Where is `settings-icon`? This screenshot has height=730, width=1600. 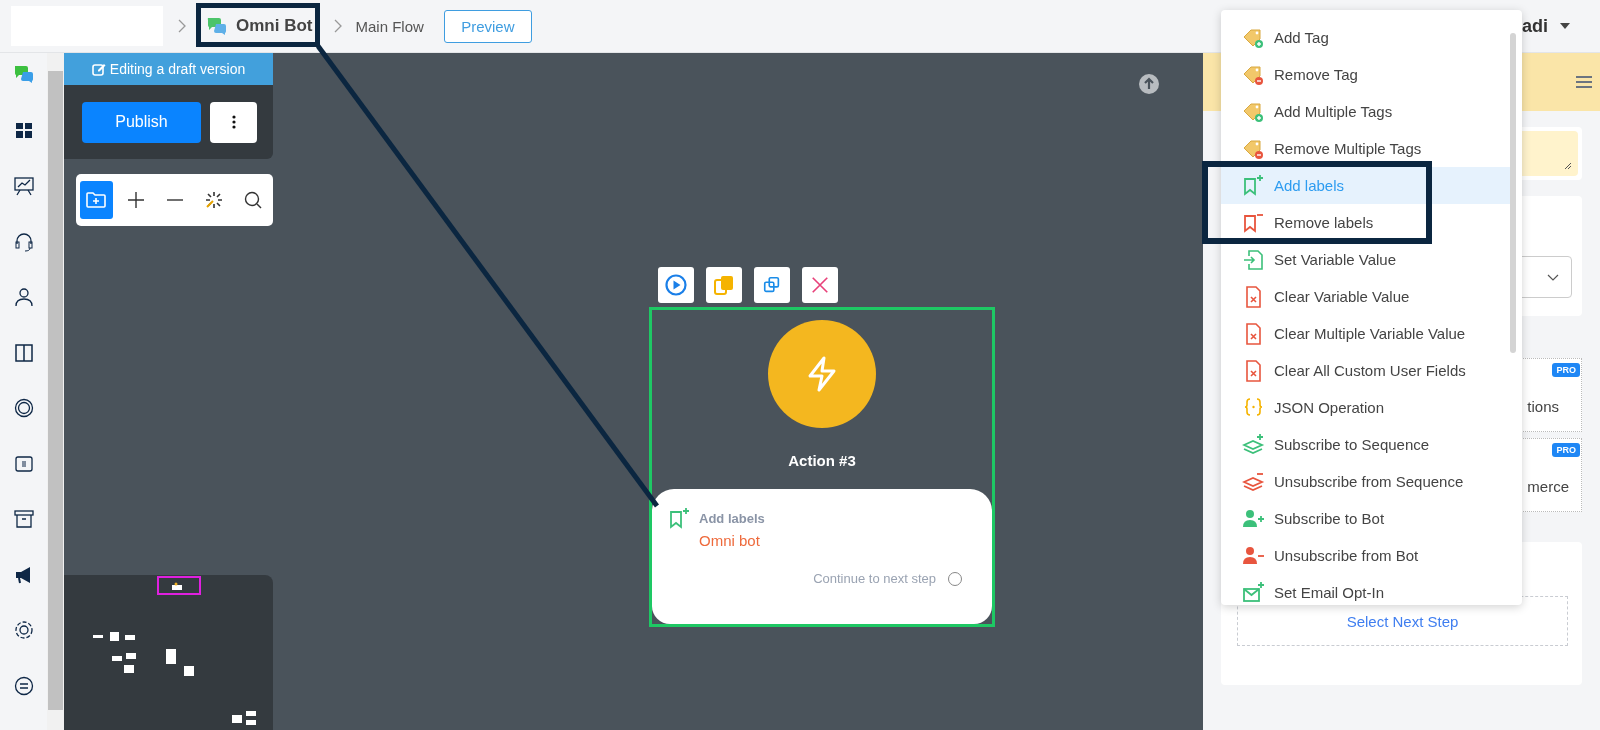 settings-icon is located at coordinates (23, 630).